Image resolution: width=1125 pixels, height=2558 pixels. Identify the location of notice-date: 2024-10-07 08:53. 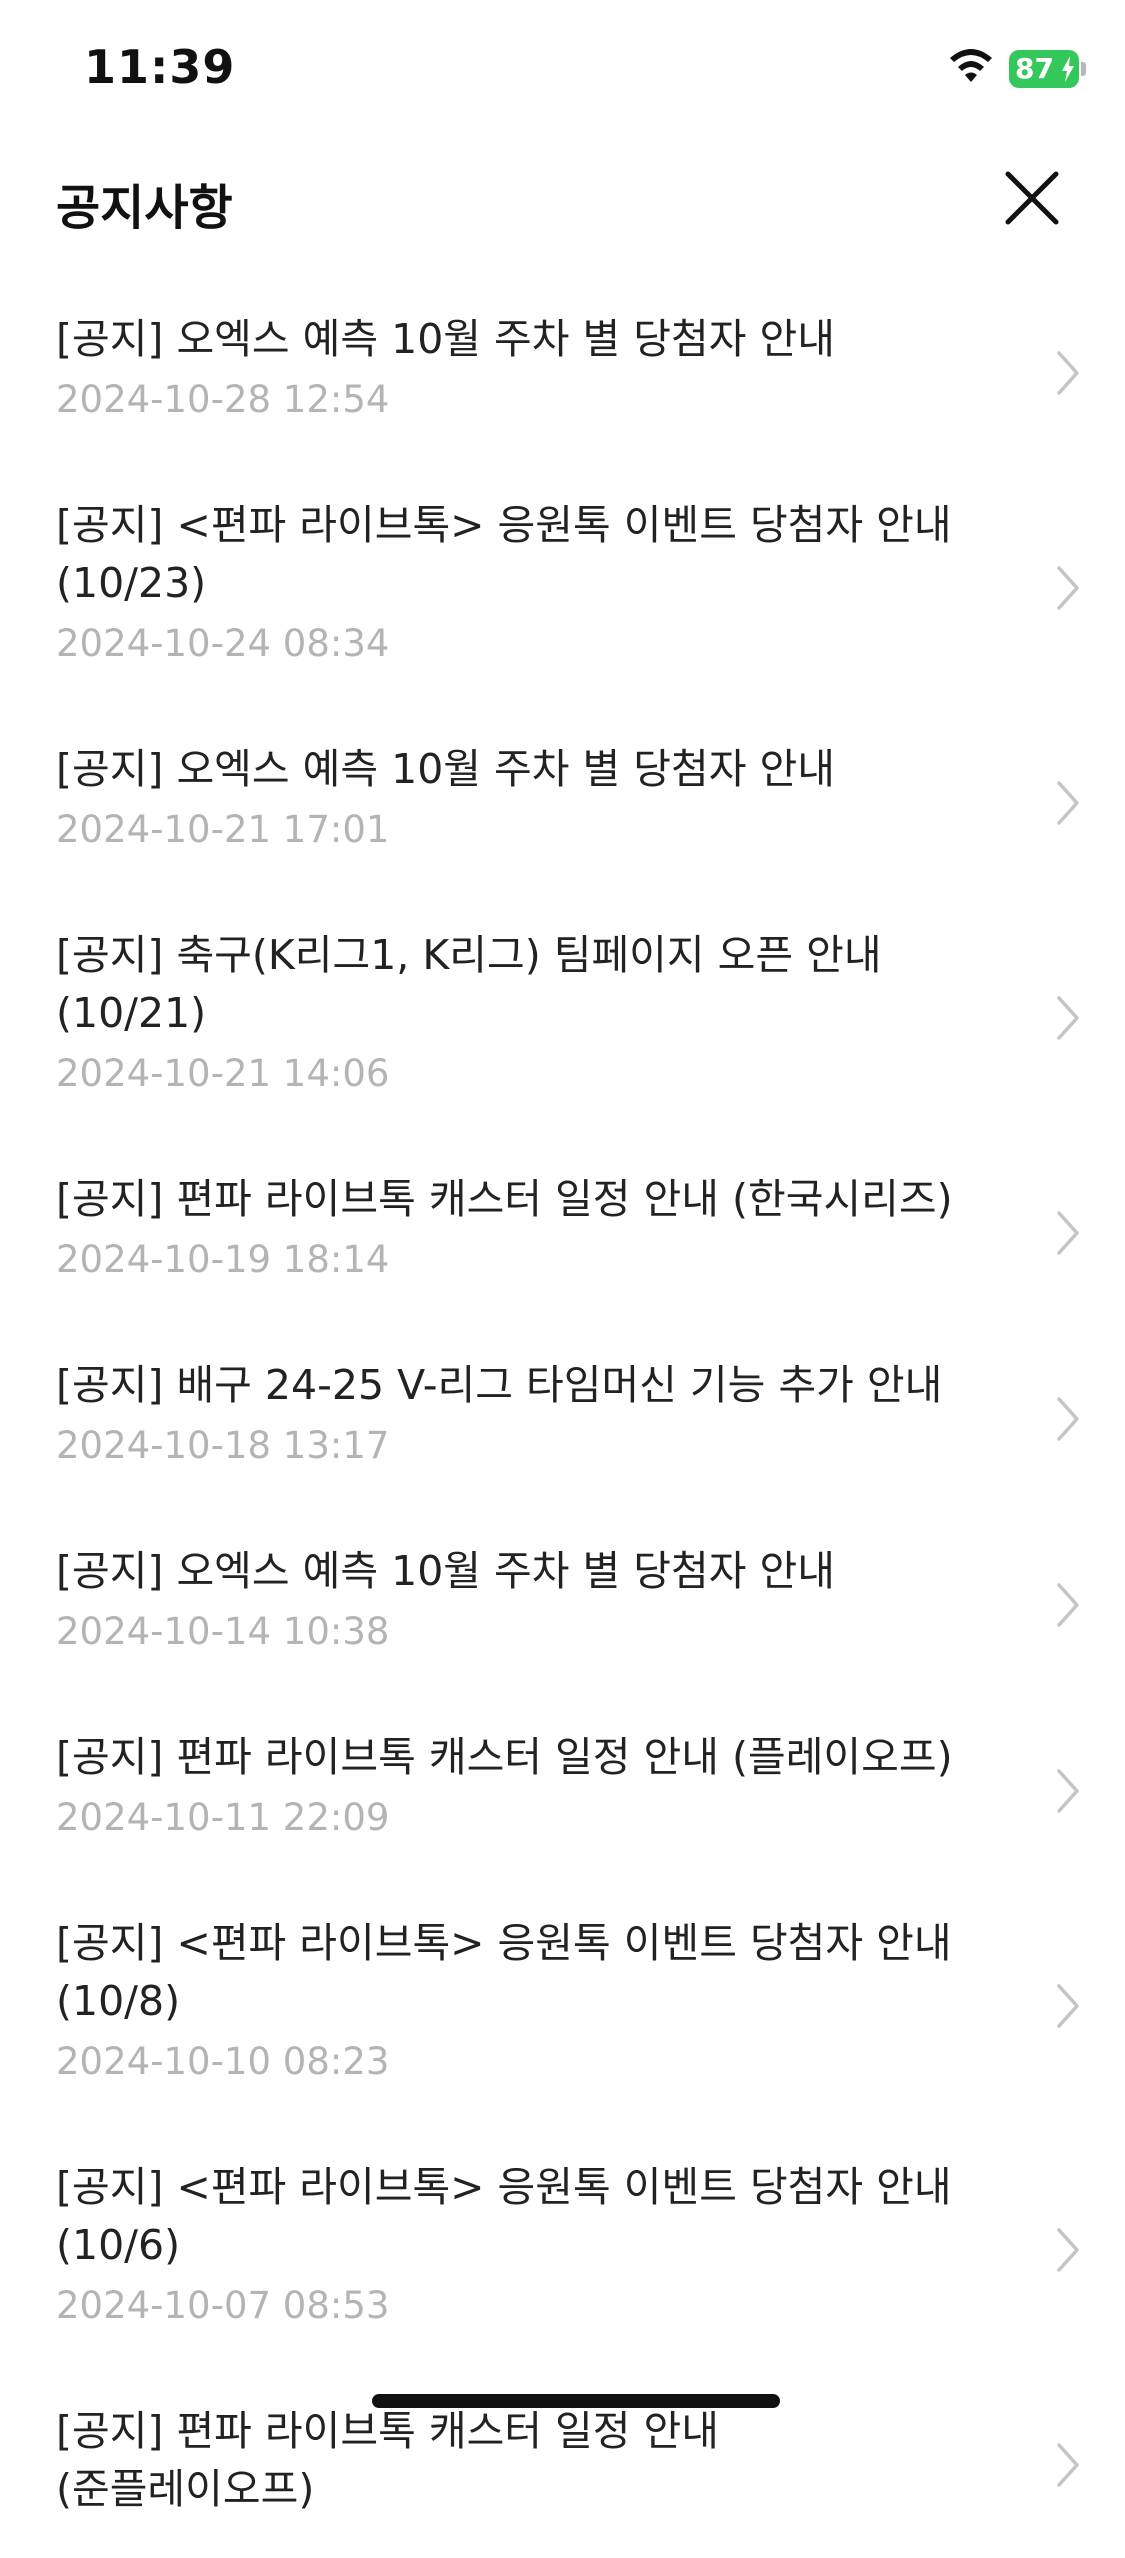
(223, 2305).